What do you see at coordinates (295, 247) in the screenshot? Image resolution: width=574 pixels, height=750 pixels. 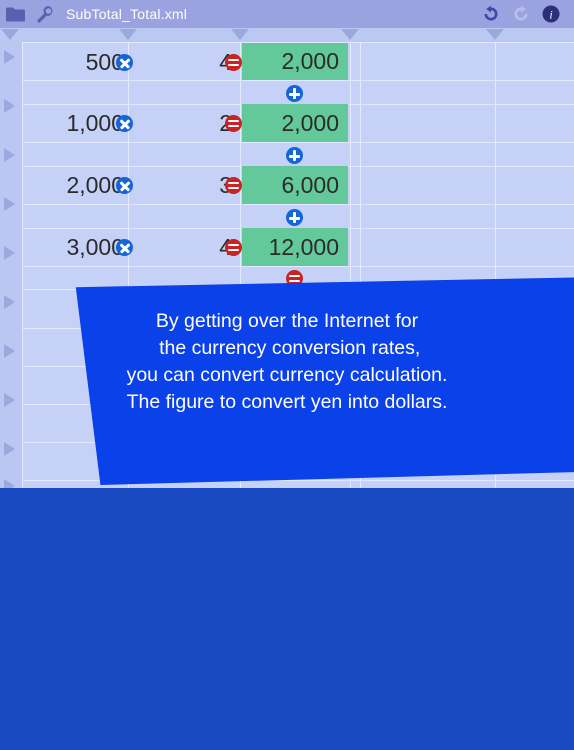 I see `cell-result: 12,000` at bounding box center [295, 247].